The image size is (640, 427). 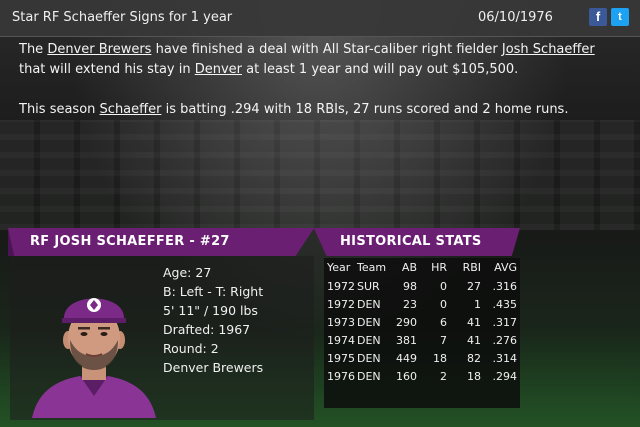 What do you see at coordinates (505, 286) in the screenshot?
I see `stat-avg: .316` at bounding box center [505, 286].